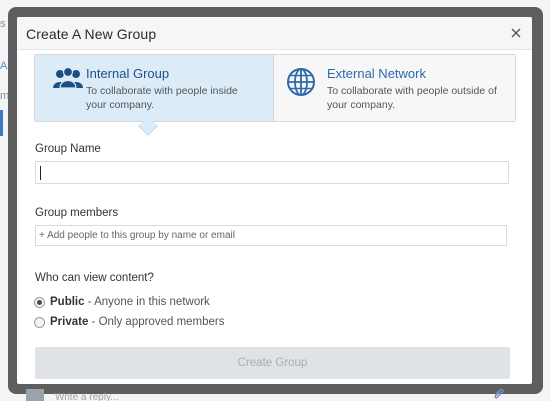  I want to click on dialog-header: Create A New Group, so click(274, 33).